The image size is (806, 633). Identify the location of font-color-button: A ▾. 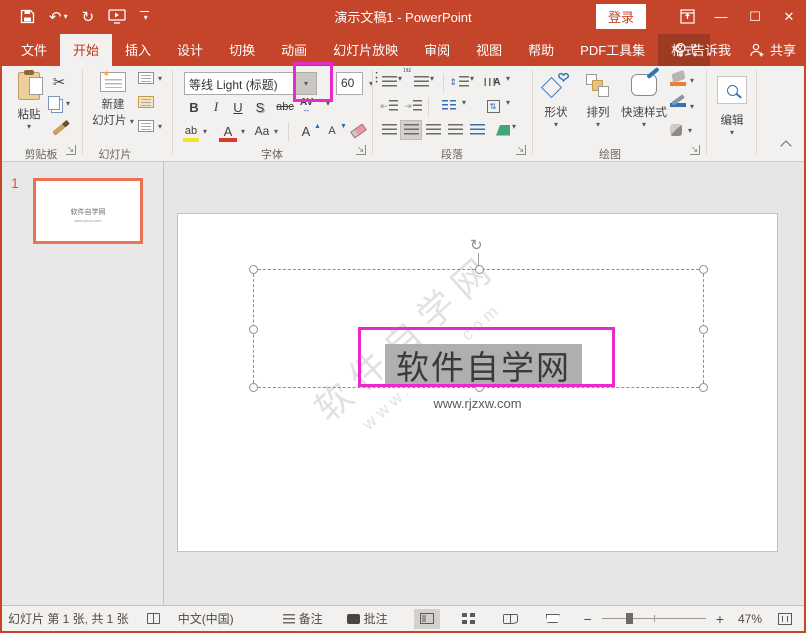
(231, 131).